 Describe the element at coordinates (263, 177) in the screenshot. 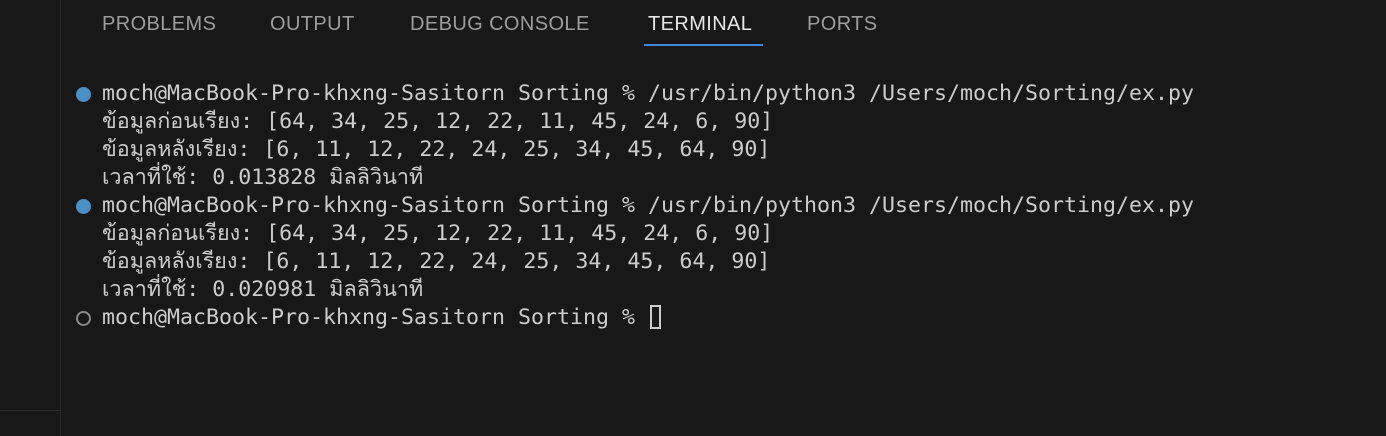

I see `output-line: เวลาที่ใช้: 0.013828 มิลลิวินาที` at that location.